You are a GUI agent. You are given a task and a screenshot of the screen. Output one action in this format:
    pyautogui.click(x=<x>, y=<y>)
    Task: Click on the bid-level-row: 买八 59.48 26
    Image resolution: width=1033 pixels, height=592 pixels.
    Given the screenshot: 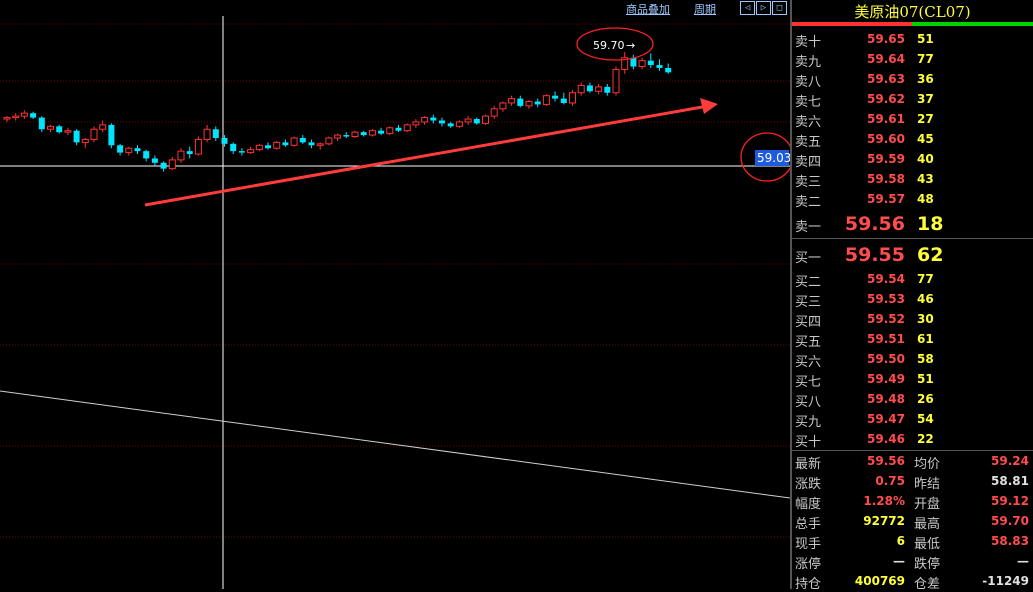 What is the action you would take?
    pyautogui.click(x=912, y=399)
    